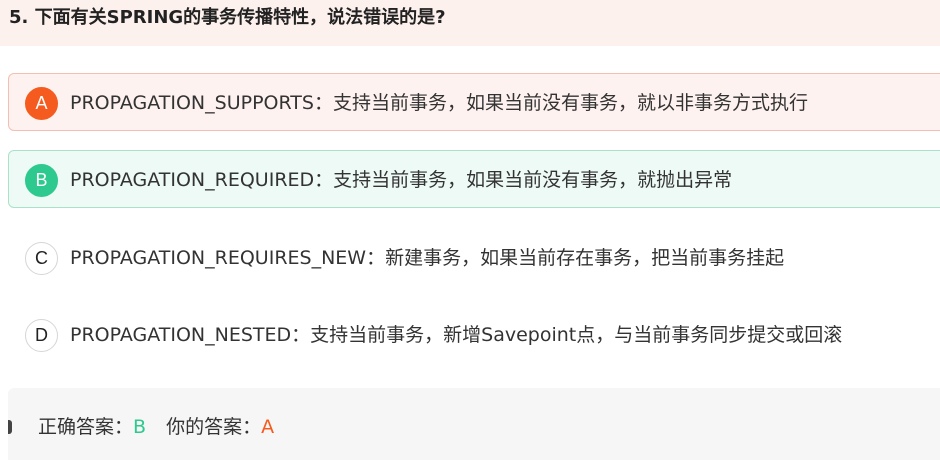 The height and width of the screenshot is (460, 940). I want to click on question-title: 5. 下面有关SPRING的事务传播特性，说法错误的是?, so click(227, 17).